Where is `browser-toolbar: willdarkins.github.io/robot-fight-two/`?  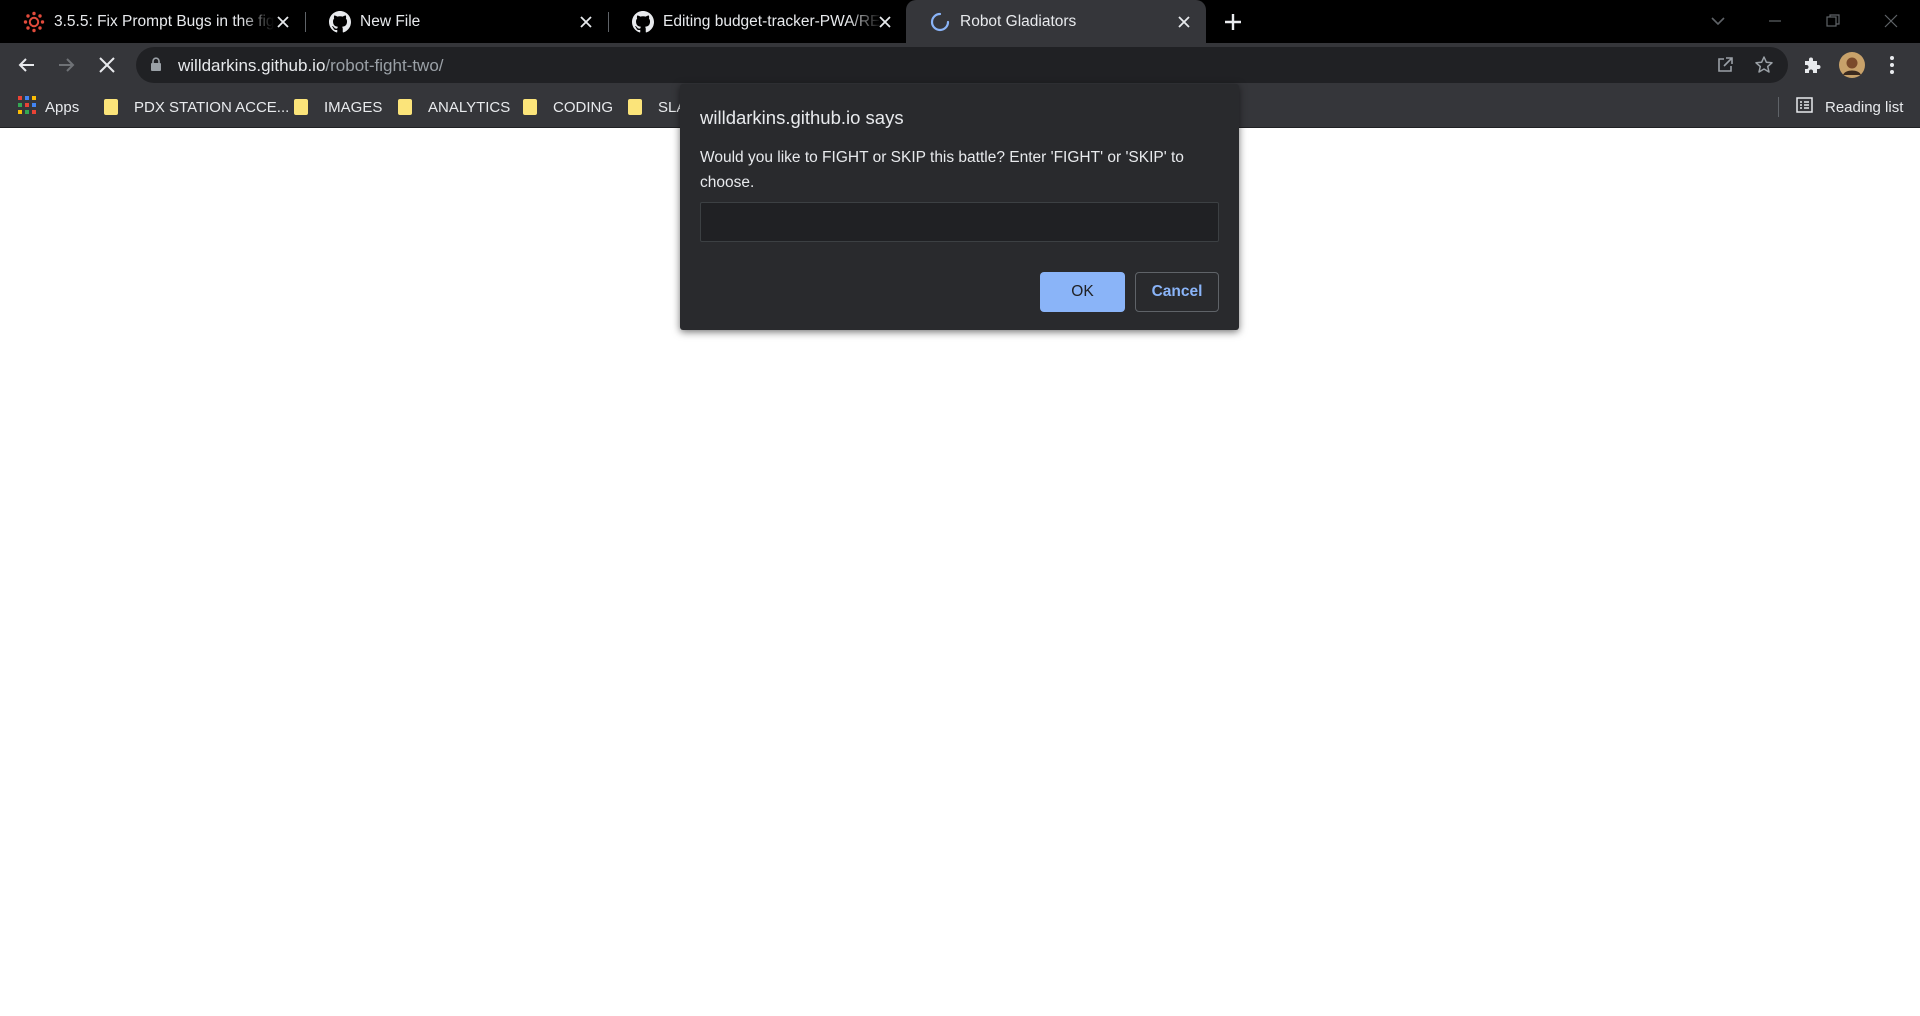
browser-toolbar: willdarkins.github.io/robot-fight-two/ is located at coordinates (960, 64).